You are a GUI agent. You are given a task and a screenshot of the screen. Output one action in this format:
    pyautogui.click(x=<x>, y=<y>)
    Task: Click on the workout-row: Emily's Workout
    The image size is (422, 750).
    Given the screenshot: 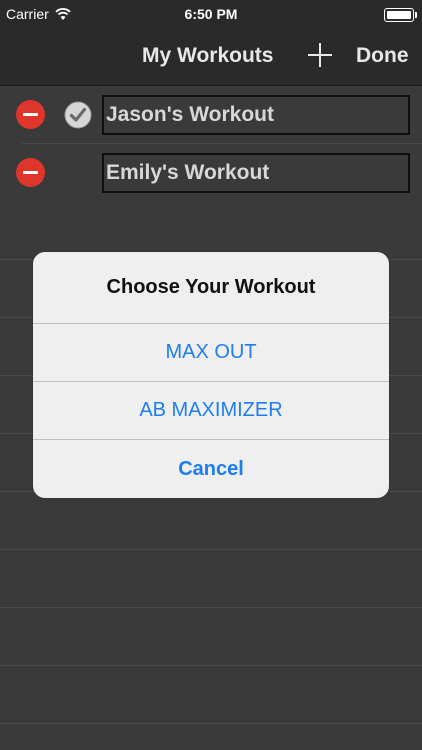 What is the action you would take?
    pyautogui.click(x=211, y=173)
    